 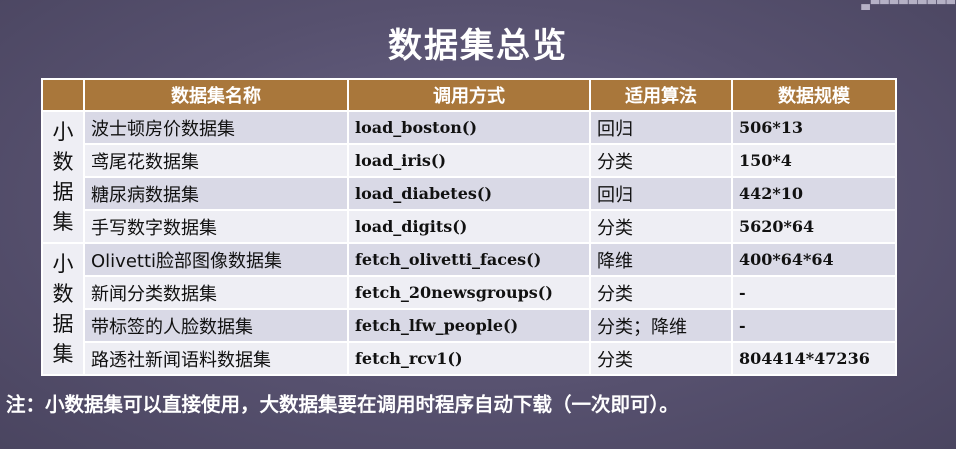 What do you see at coordinates (216, 226) in the screenshot?
I see `dataset-name: 手写数字数据集` at bounding box center [216, 226].